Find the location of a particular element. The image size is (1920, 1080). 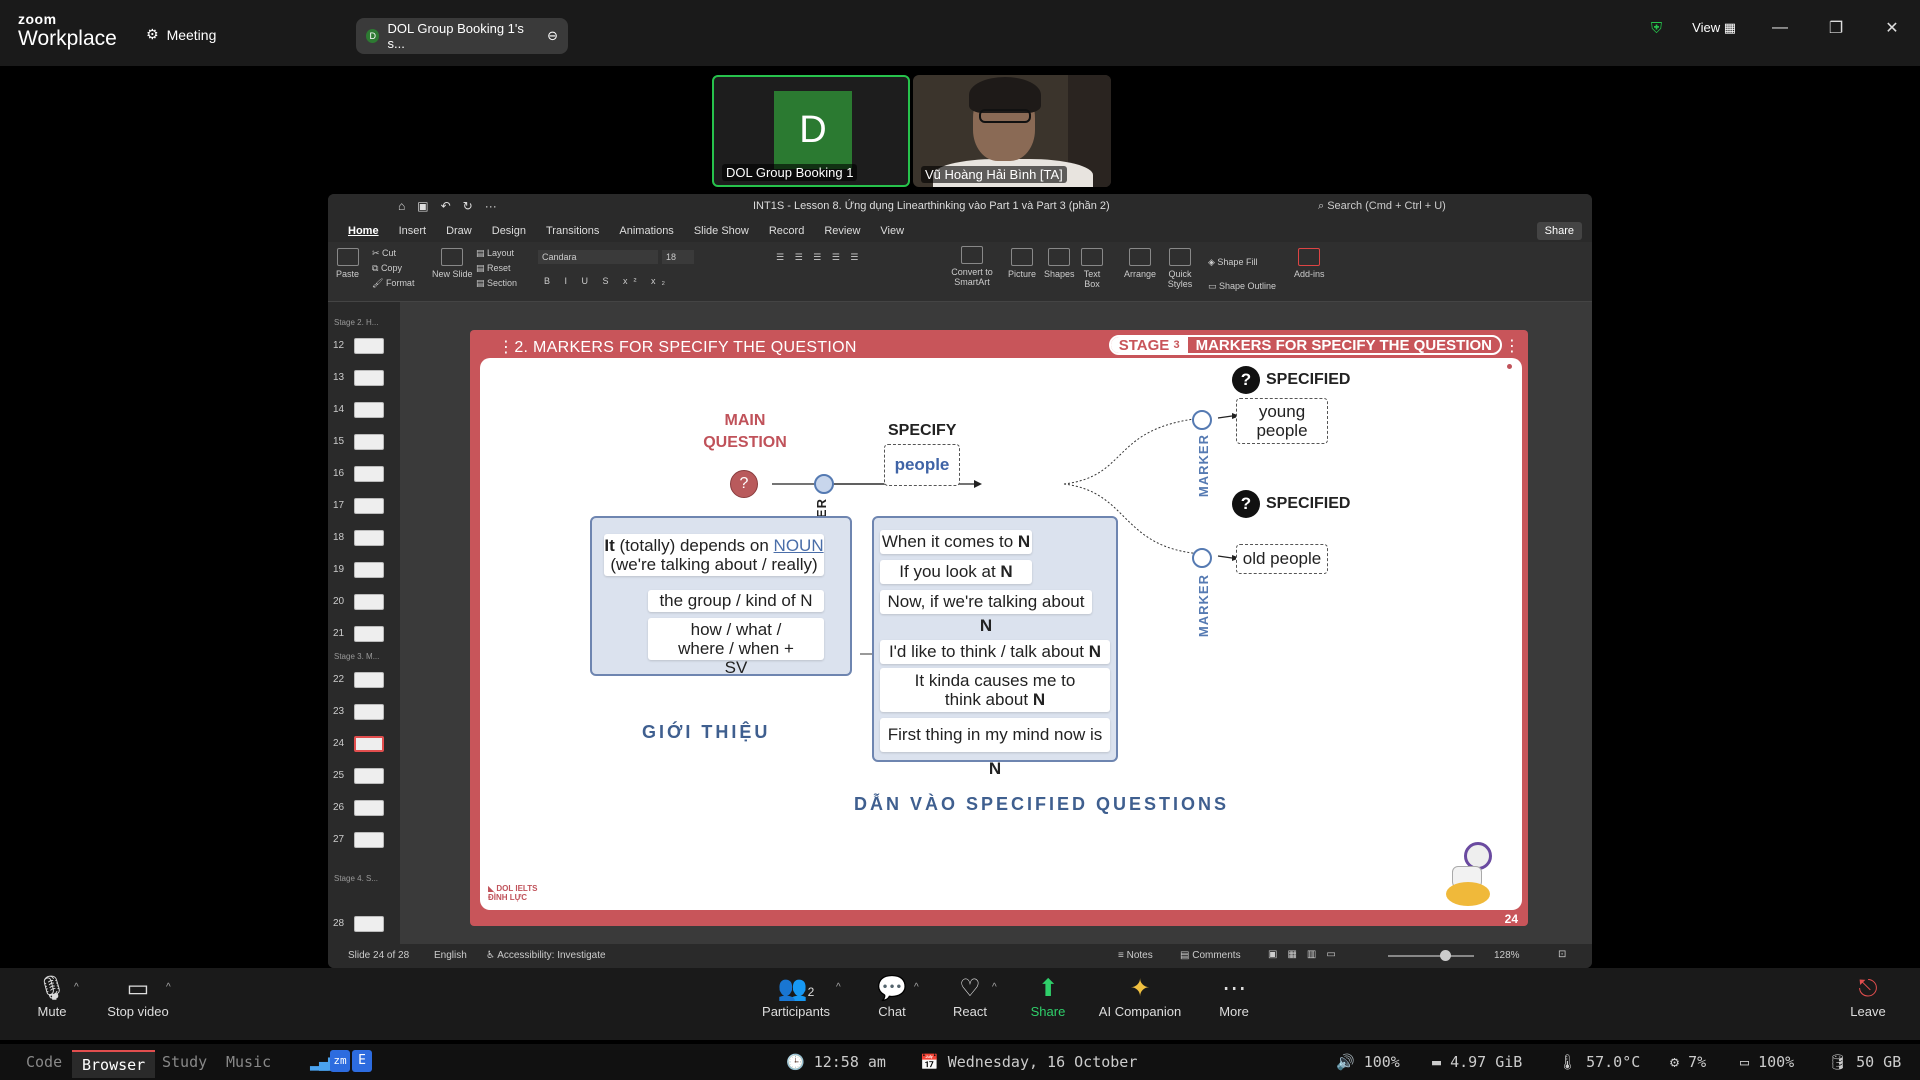

more-options-icon: ⊖ is located at coordinates (552, 36).